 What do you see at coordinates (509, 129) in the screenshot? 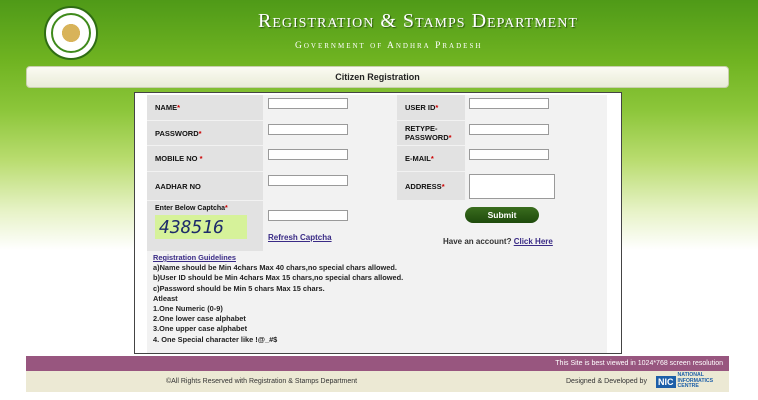
I see `retype-password-input` at bounding box center [509, 129].